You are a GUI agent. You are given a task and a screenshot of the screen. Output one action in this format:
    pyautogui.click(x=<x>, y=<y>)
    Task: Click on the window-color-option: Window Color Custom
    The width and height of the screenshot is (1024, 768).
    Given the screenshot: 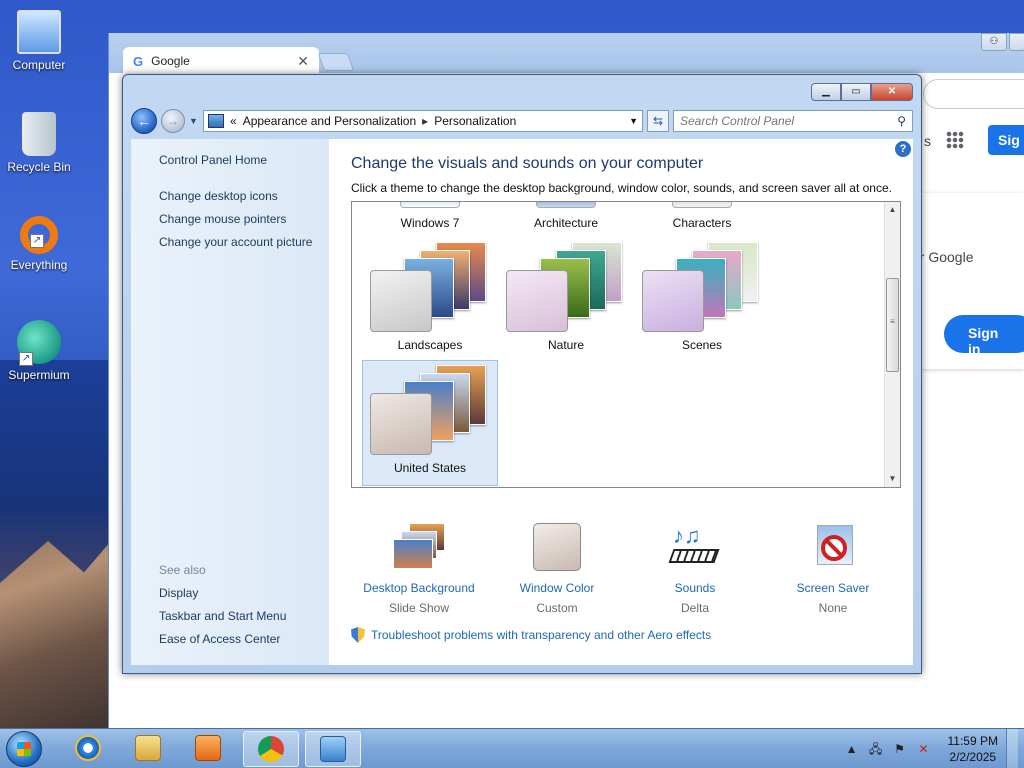 What is the action you would take?
    pyautogui.click(x=557, y=569)
    